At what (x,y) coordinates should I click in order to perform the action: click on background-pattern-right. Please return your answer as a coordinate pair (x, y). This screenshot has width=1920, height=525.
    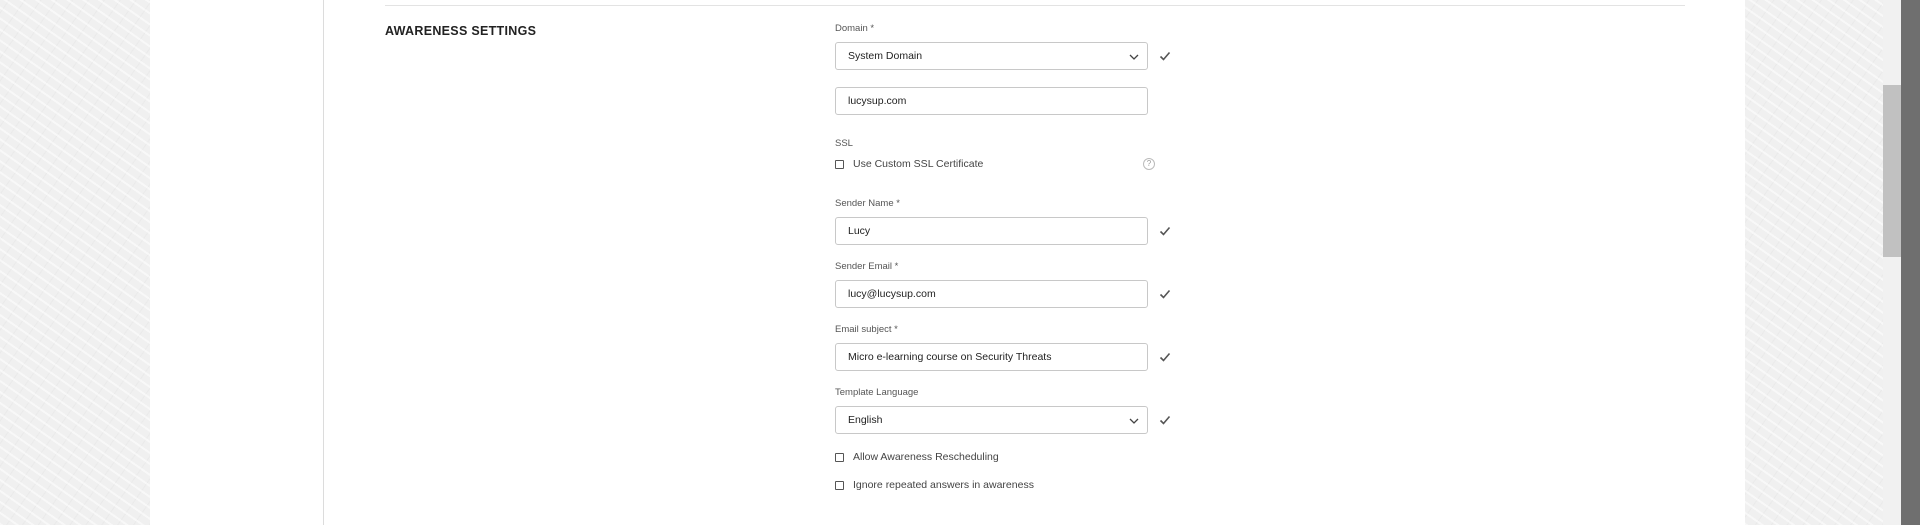
    Looking at the image, I should click on (1814, 262).